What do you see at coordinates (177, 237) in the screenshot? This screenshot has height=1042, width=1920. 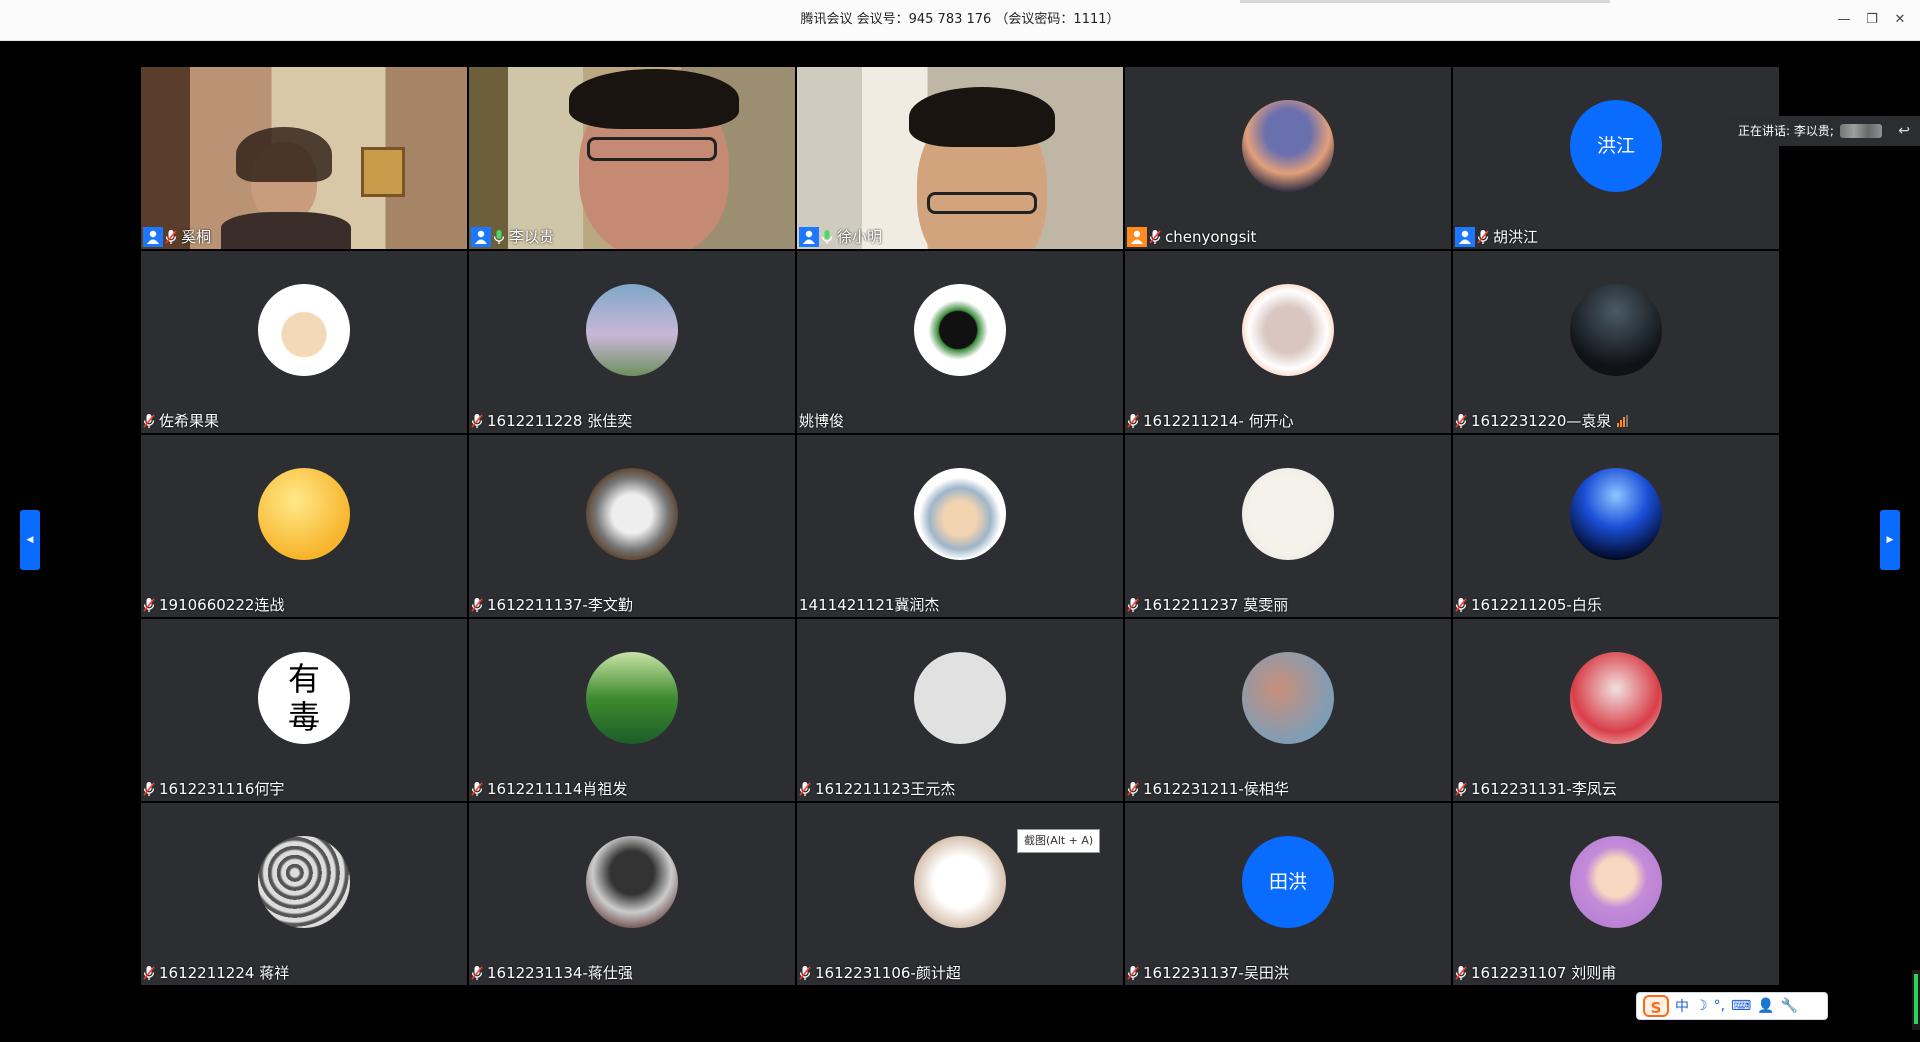 I see `participant-name-bar: 奚桐` at bounding box center [177, 237].